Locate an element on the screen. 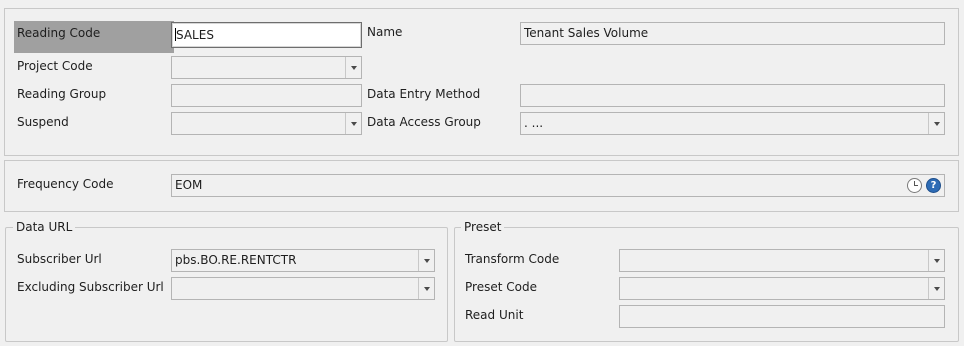 This screenshot has height=346, width=964. project-code-select is located at coordinates (266, 67).